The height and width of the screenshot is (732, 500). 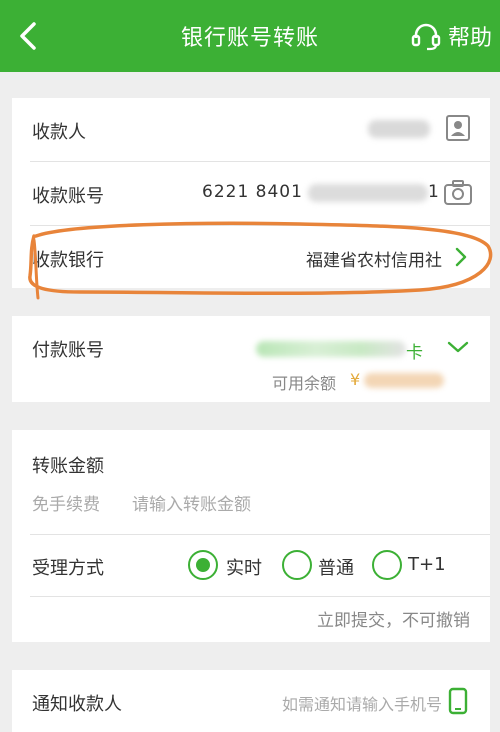 What do you see at coordinates (203, 565) in the screenshot?
I see `radio-realtime` at bounding box center [203, 565].